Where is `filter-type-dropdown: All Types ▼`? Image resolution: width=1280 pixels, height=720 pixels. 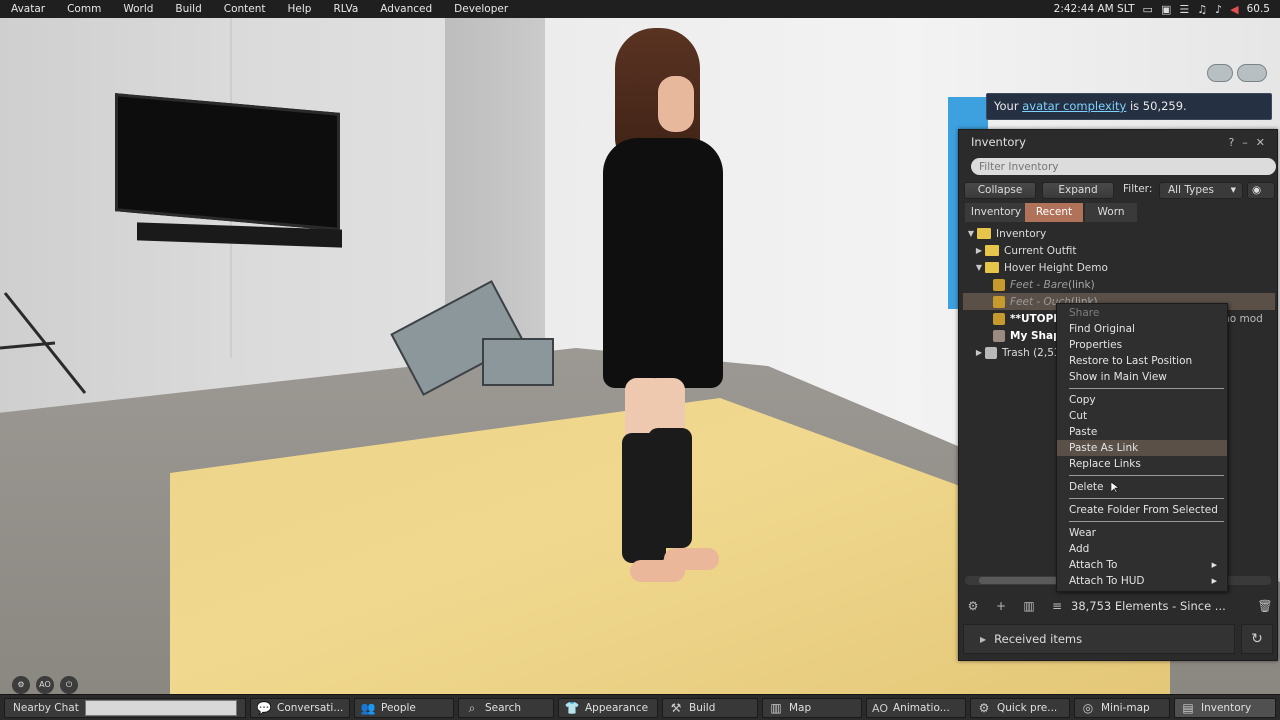 filter-type-dropdown: All Types ▼ is located at coordinates (1201, 190).